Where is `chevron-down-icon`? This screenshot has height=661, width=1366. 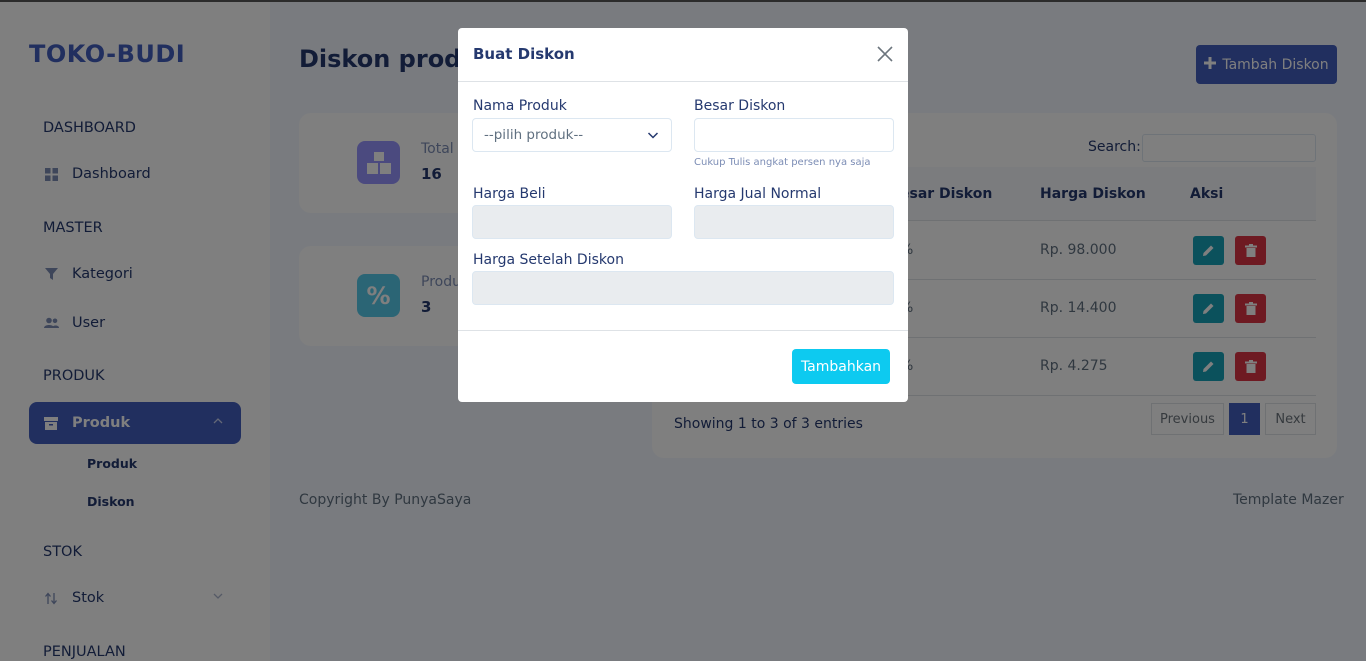 chevron-down-icon is located at coordinates (653, 135).